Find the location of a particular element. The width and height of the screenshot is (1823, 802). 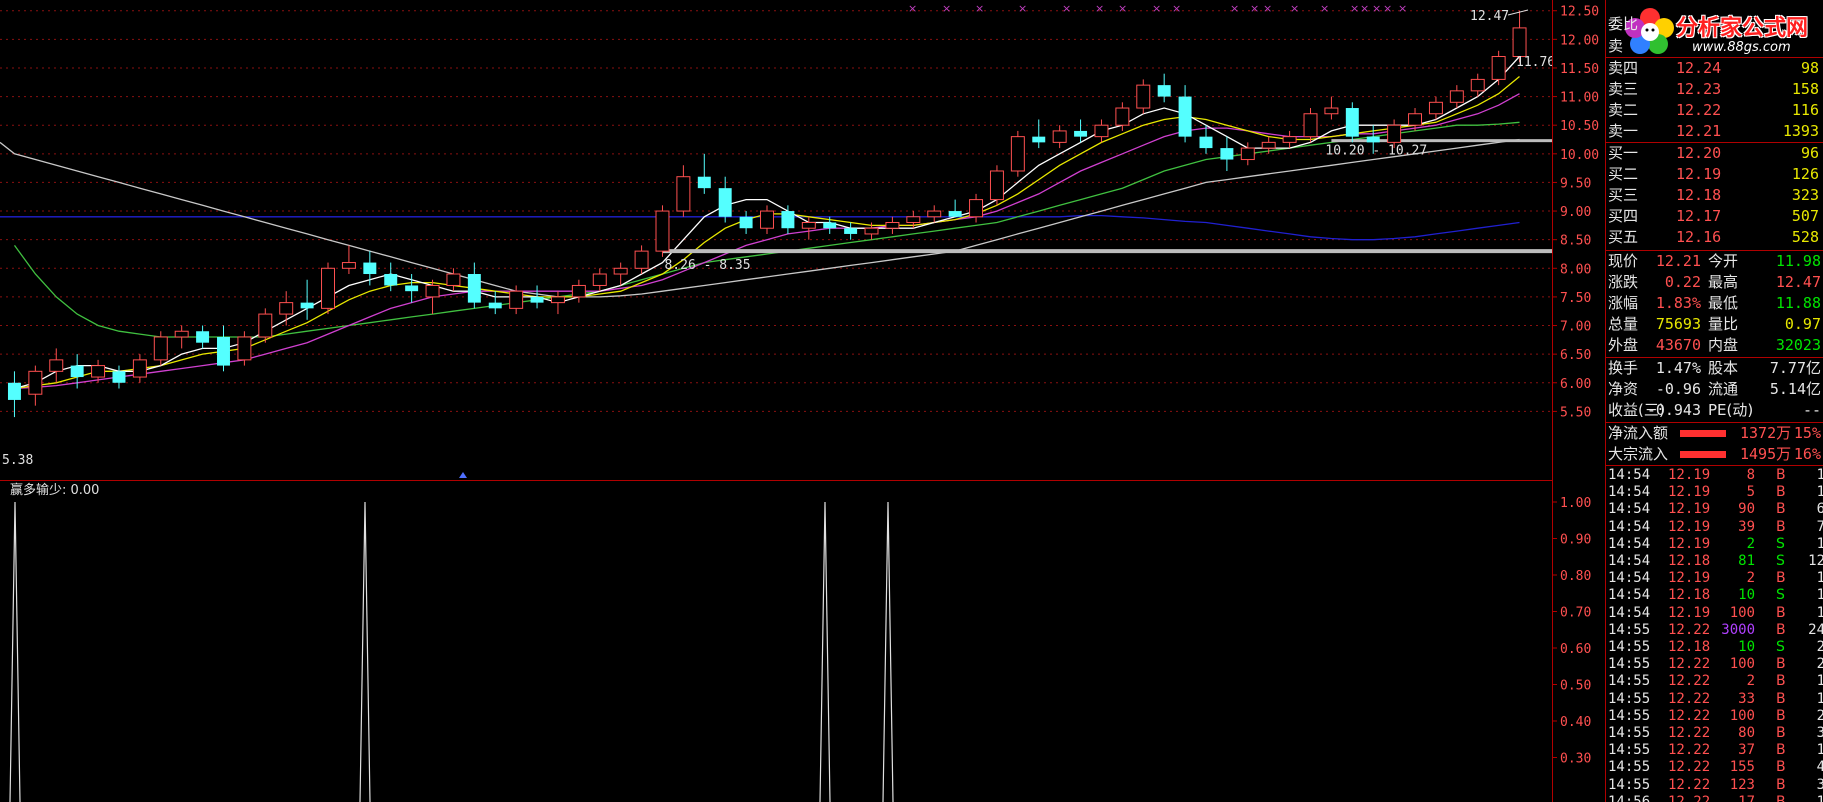

level-label: 10.20 - 10.27 is located at coordinates (1376, 151).